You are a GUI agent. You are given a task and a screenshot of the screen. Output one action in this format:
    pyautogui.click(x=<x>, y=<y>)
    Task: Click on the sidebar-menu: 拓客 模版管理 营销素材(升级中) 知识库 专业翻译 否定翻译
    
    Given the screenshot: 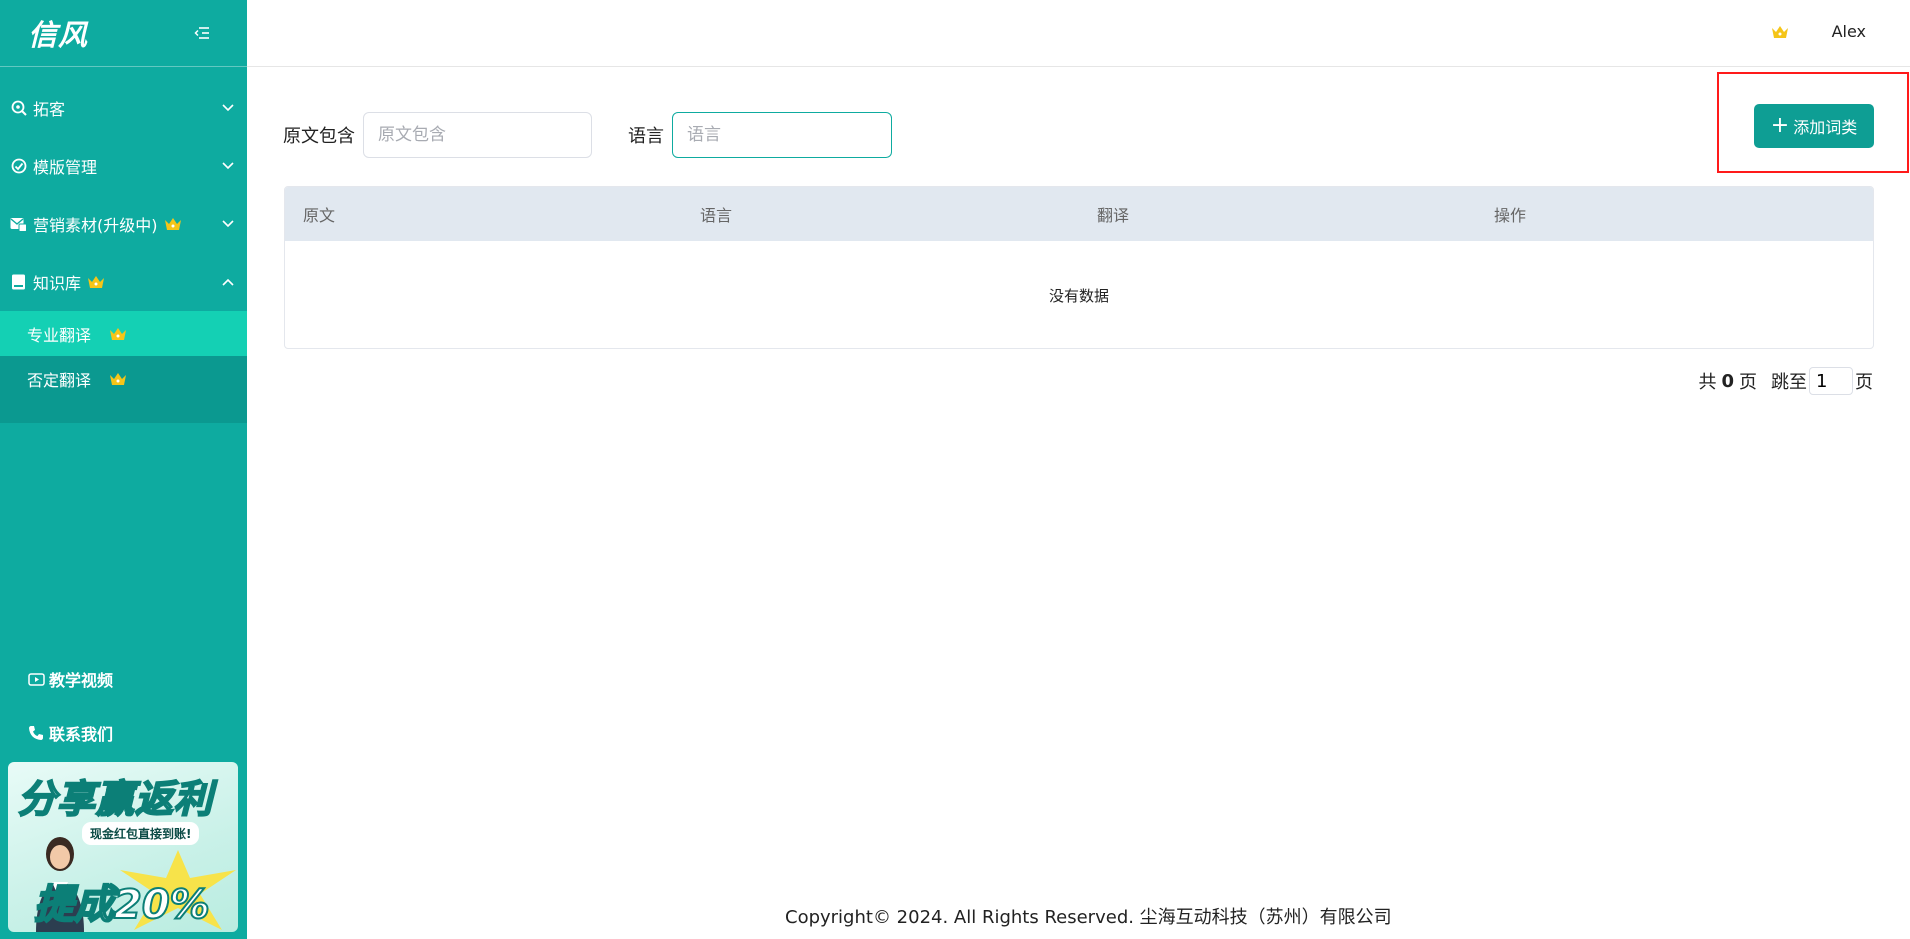 What is the action you would take?
    pyautogui.click(x=123, y=251)
    